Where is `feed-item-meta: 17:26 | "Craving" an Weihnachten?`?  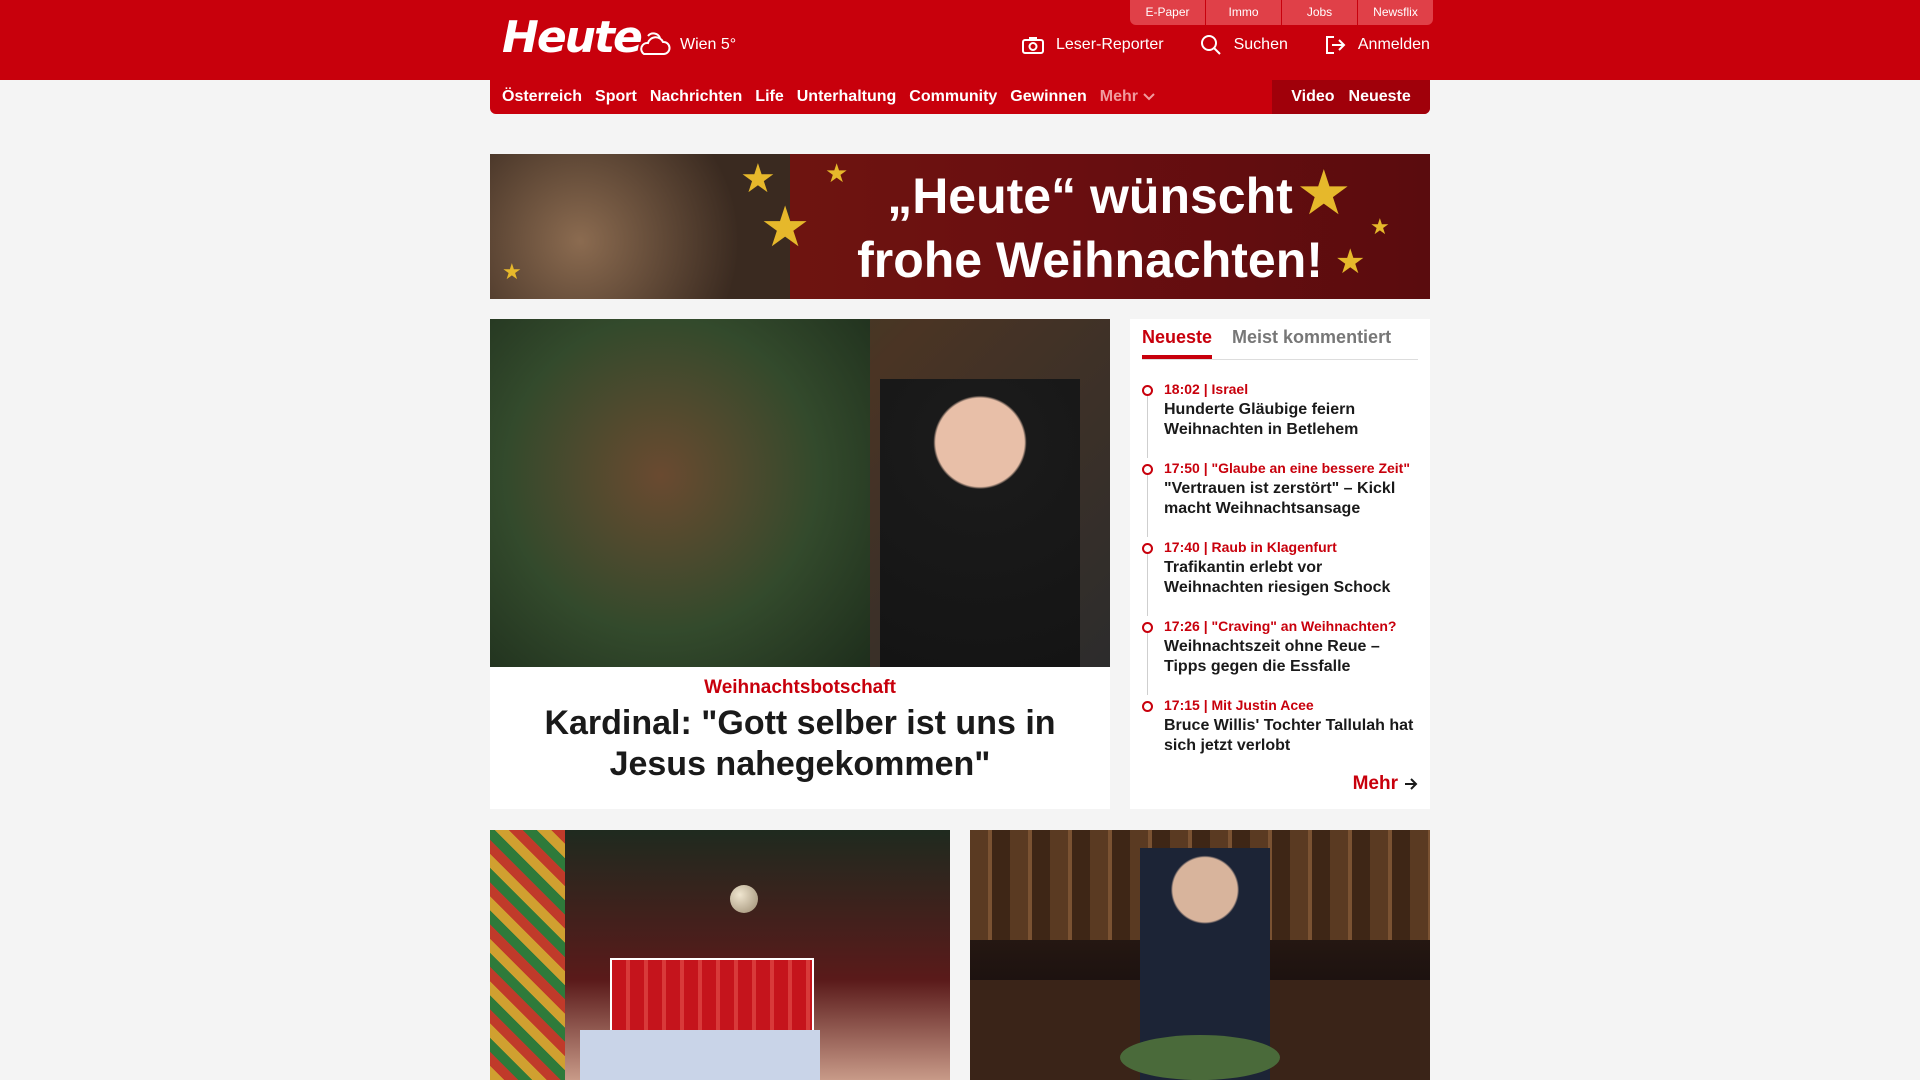 feed-item-meta: 17:26 | "Craving" an Weihnachten? is located at coordinates (1280, 626).